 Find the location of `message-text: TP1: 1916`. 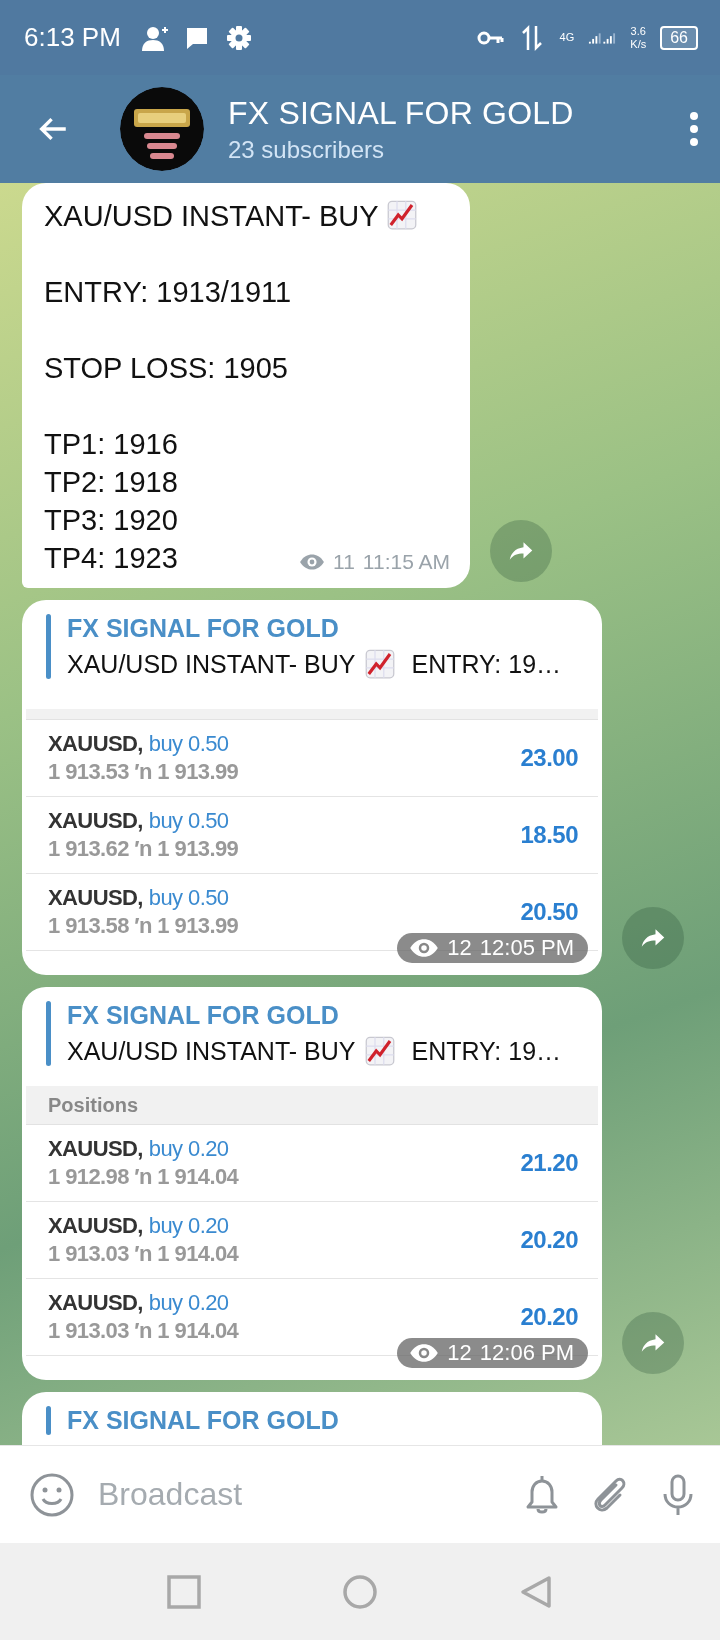

message-text: TP1: 1916 is located at coordinates (111, 444).